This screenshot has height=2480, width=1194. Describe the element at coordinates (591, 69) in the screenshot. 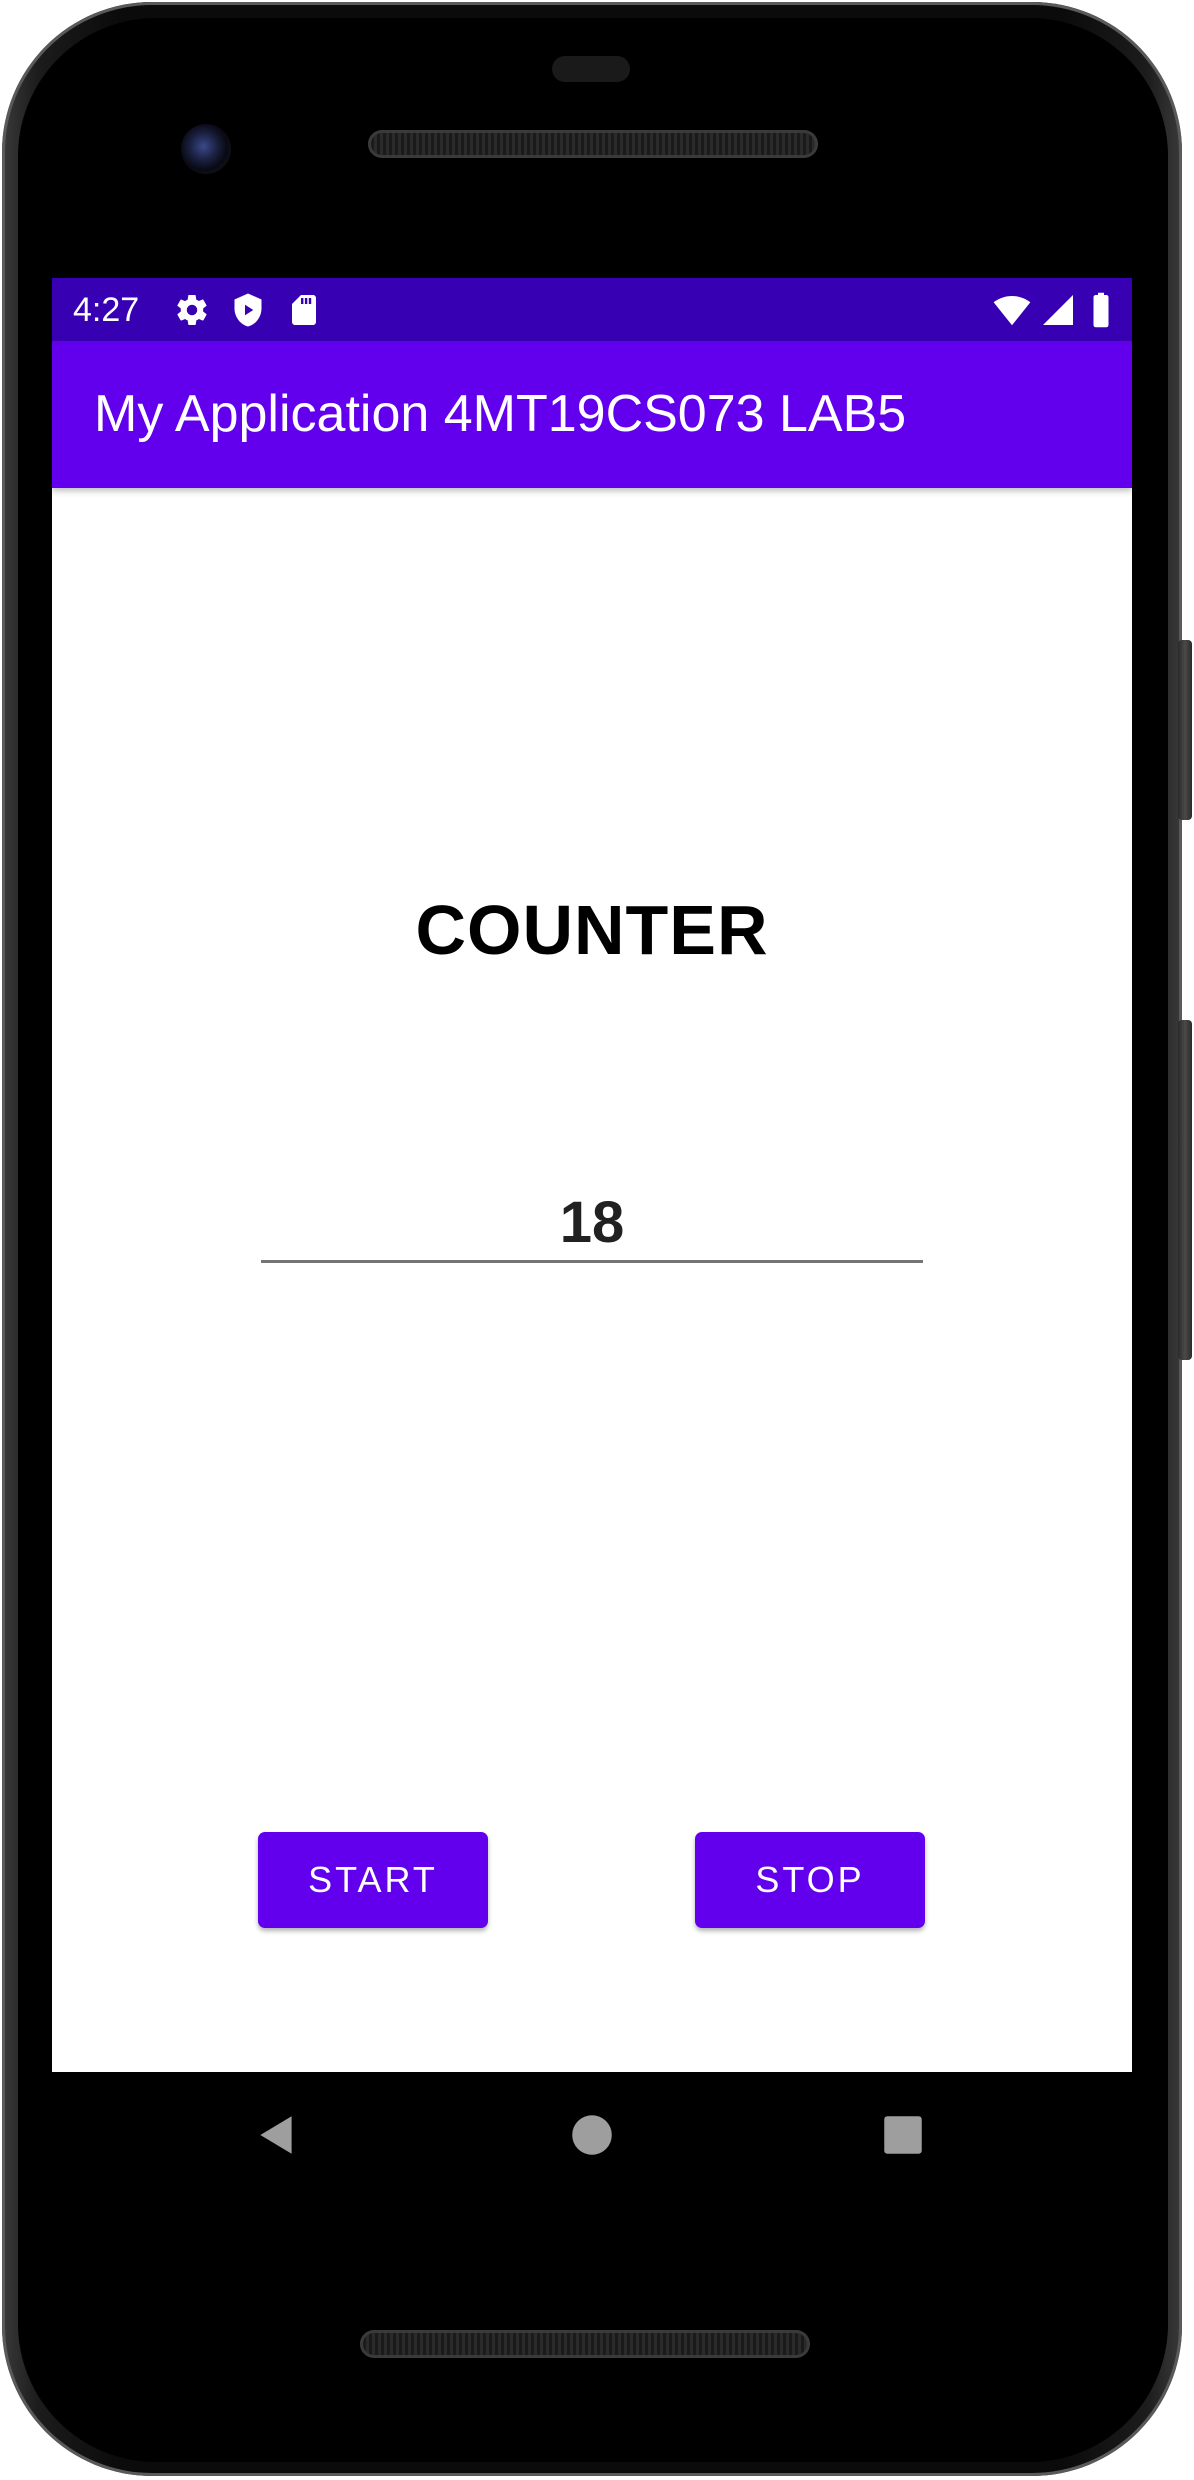

I see `earpiece-slot` at that location.